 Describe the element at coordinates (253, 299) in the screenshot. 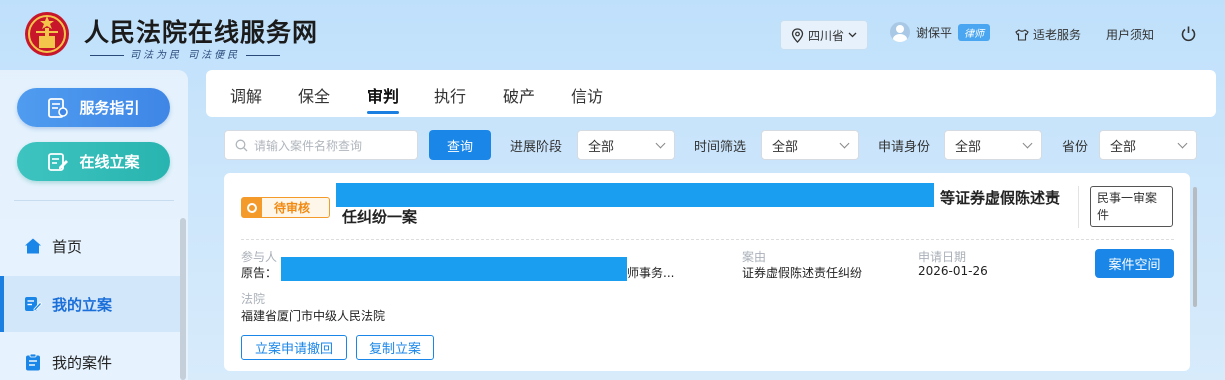

I see `court-label: 法院` at that location.